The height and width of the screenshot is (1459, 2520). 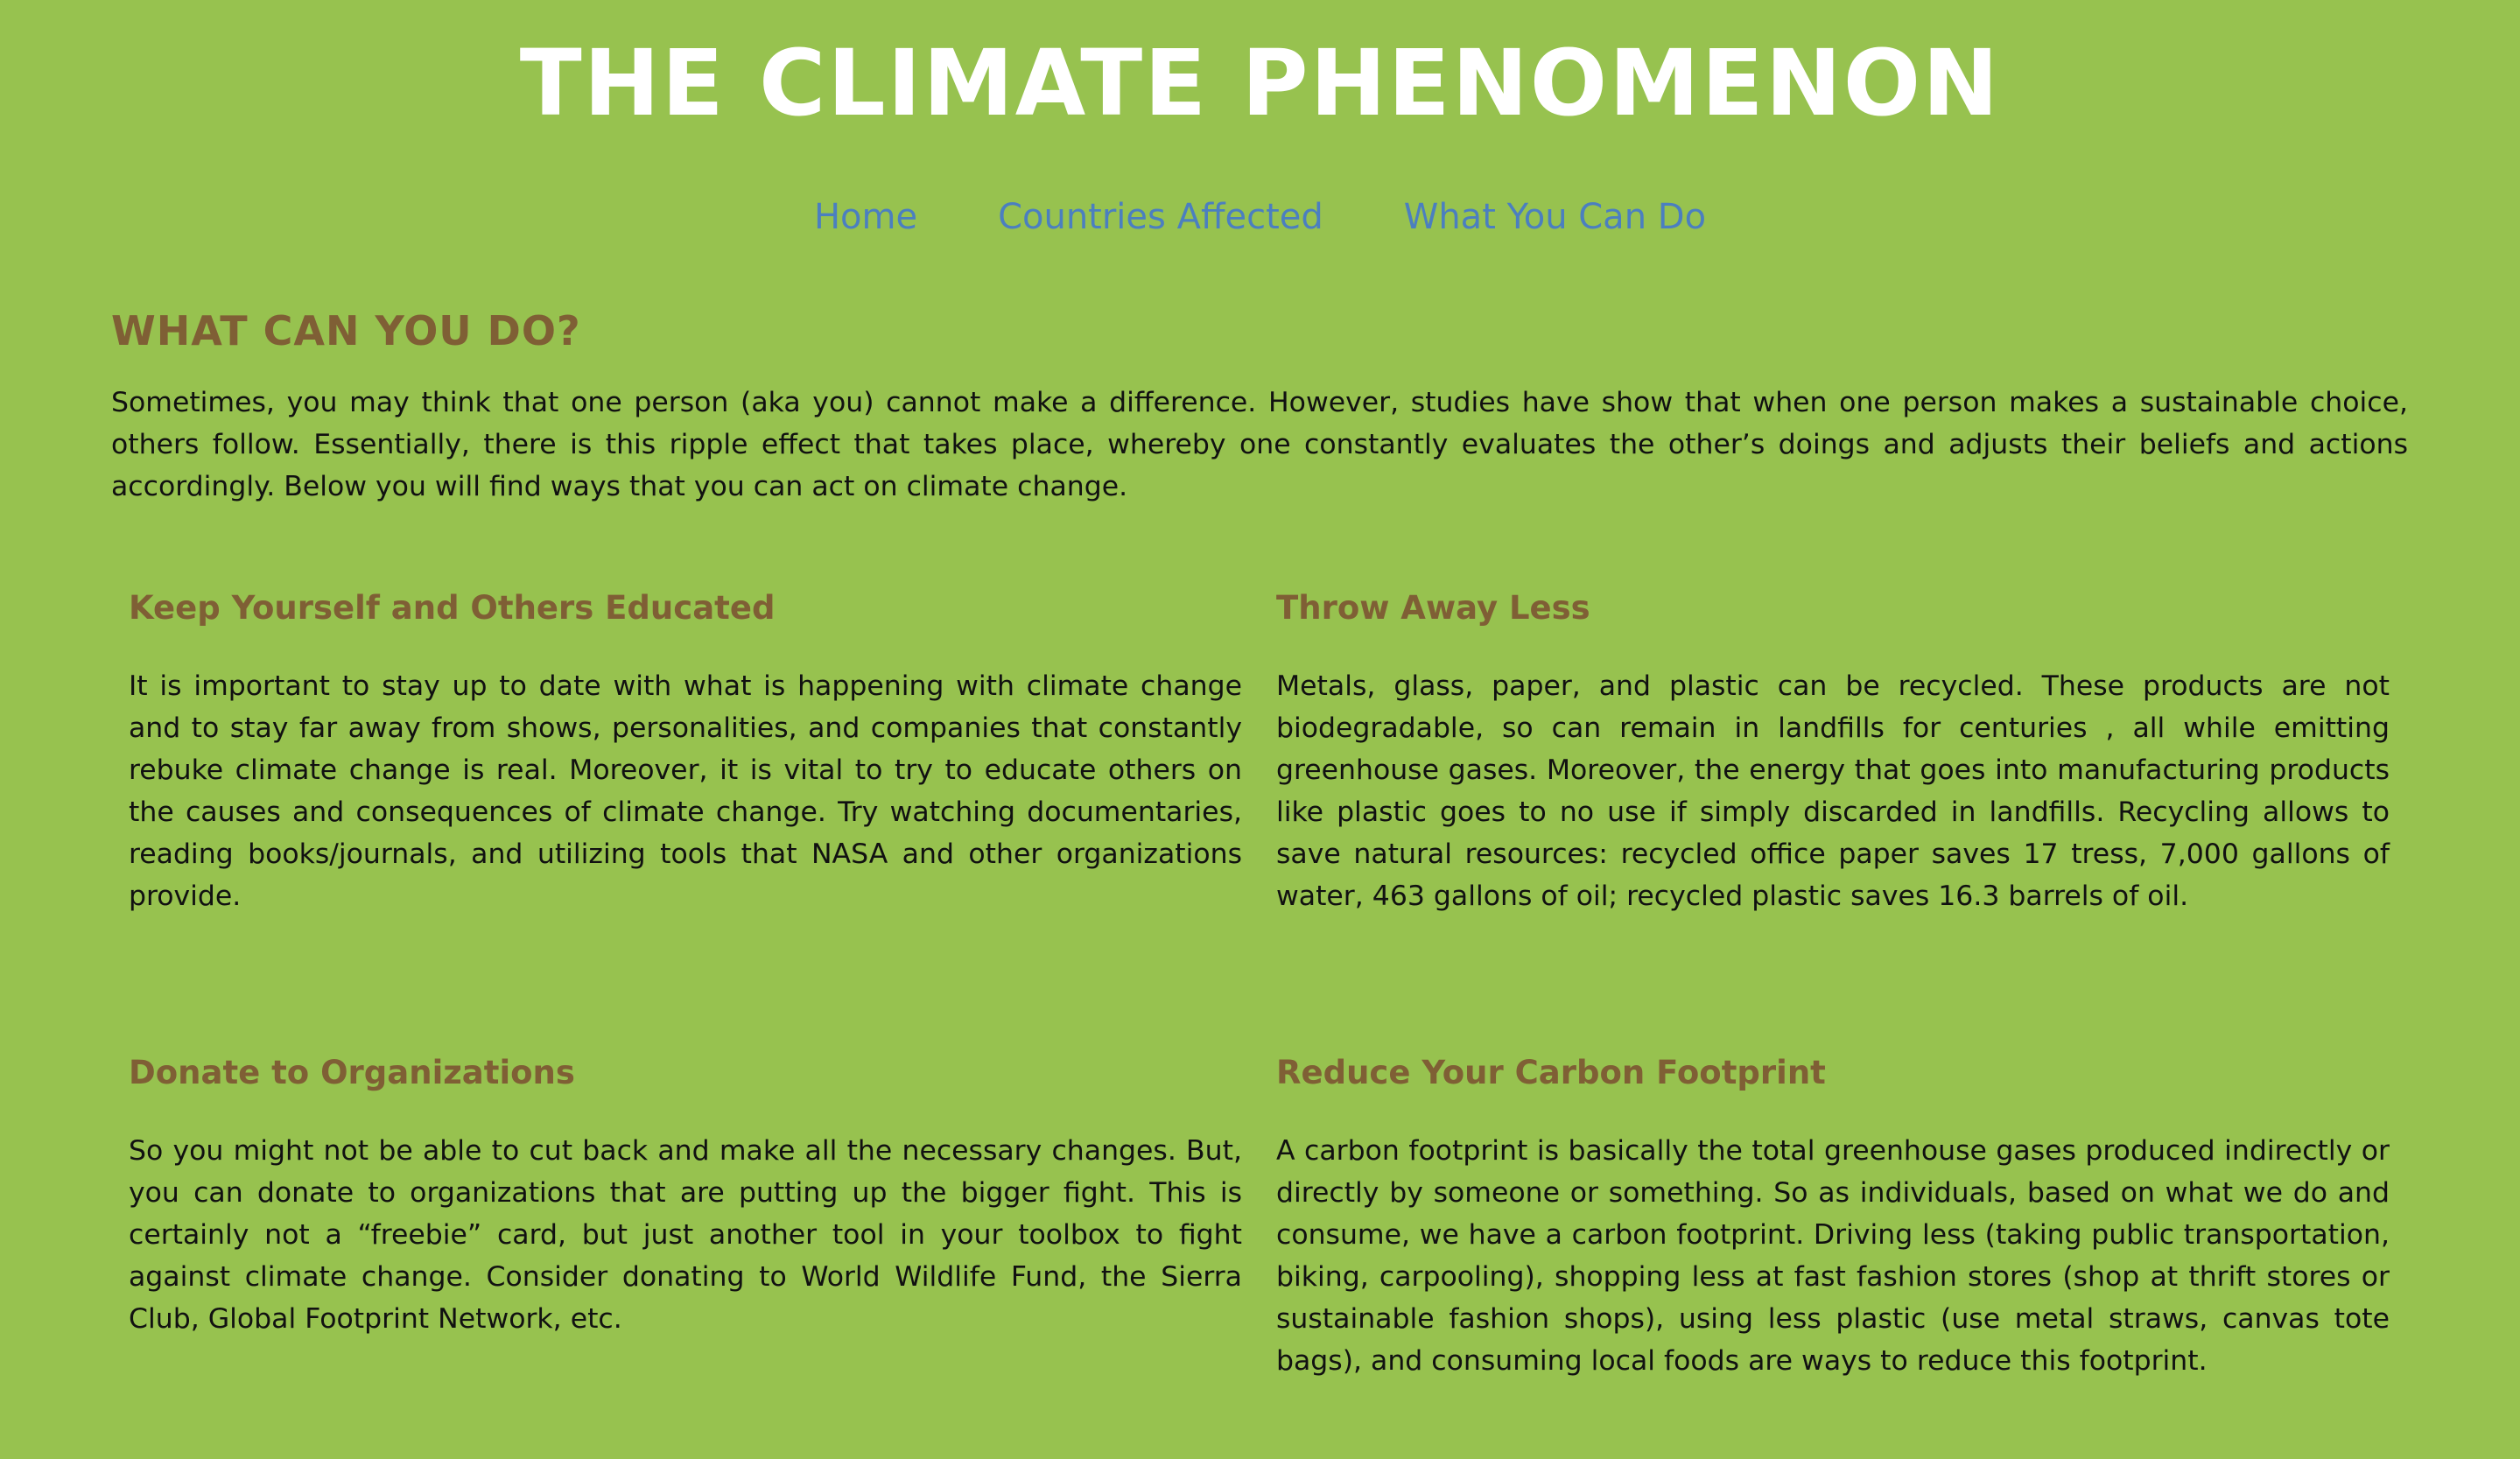 I want to click on nav-link-home: Home, so click(x=865, y=217).